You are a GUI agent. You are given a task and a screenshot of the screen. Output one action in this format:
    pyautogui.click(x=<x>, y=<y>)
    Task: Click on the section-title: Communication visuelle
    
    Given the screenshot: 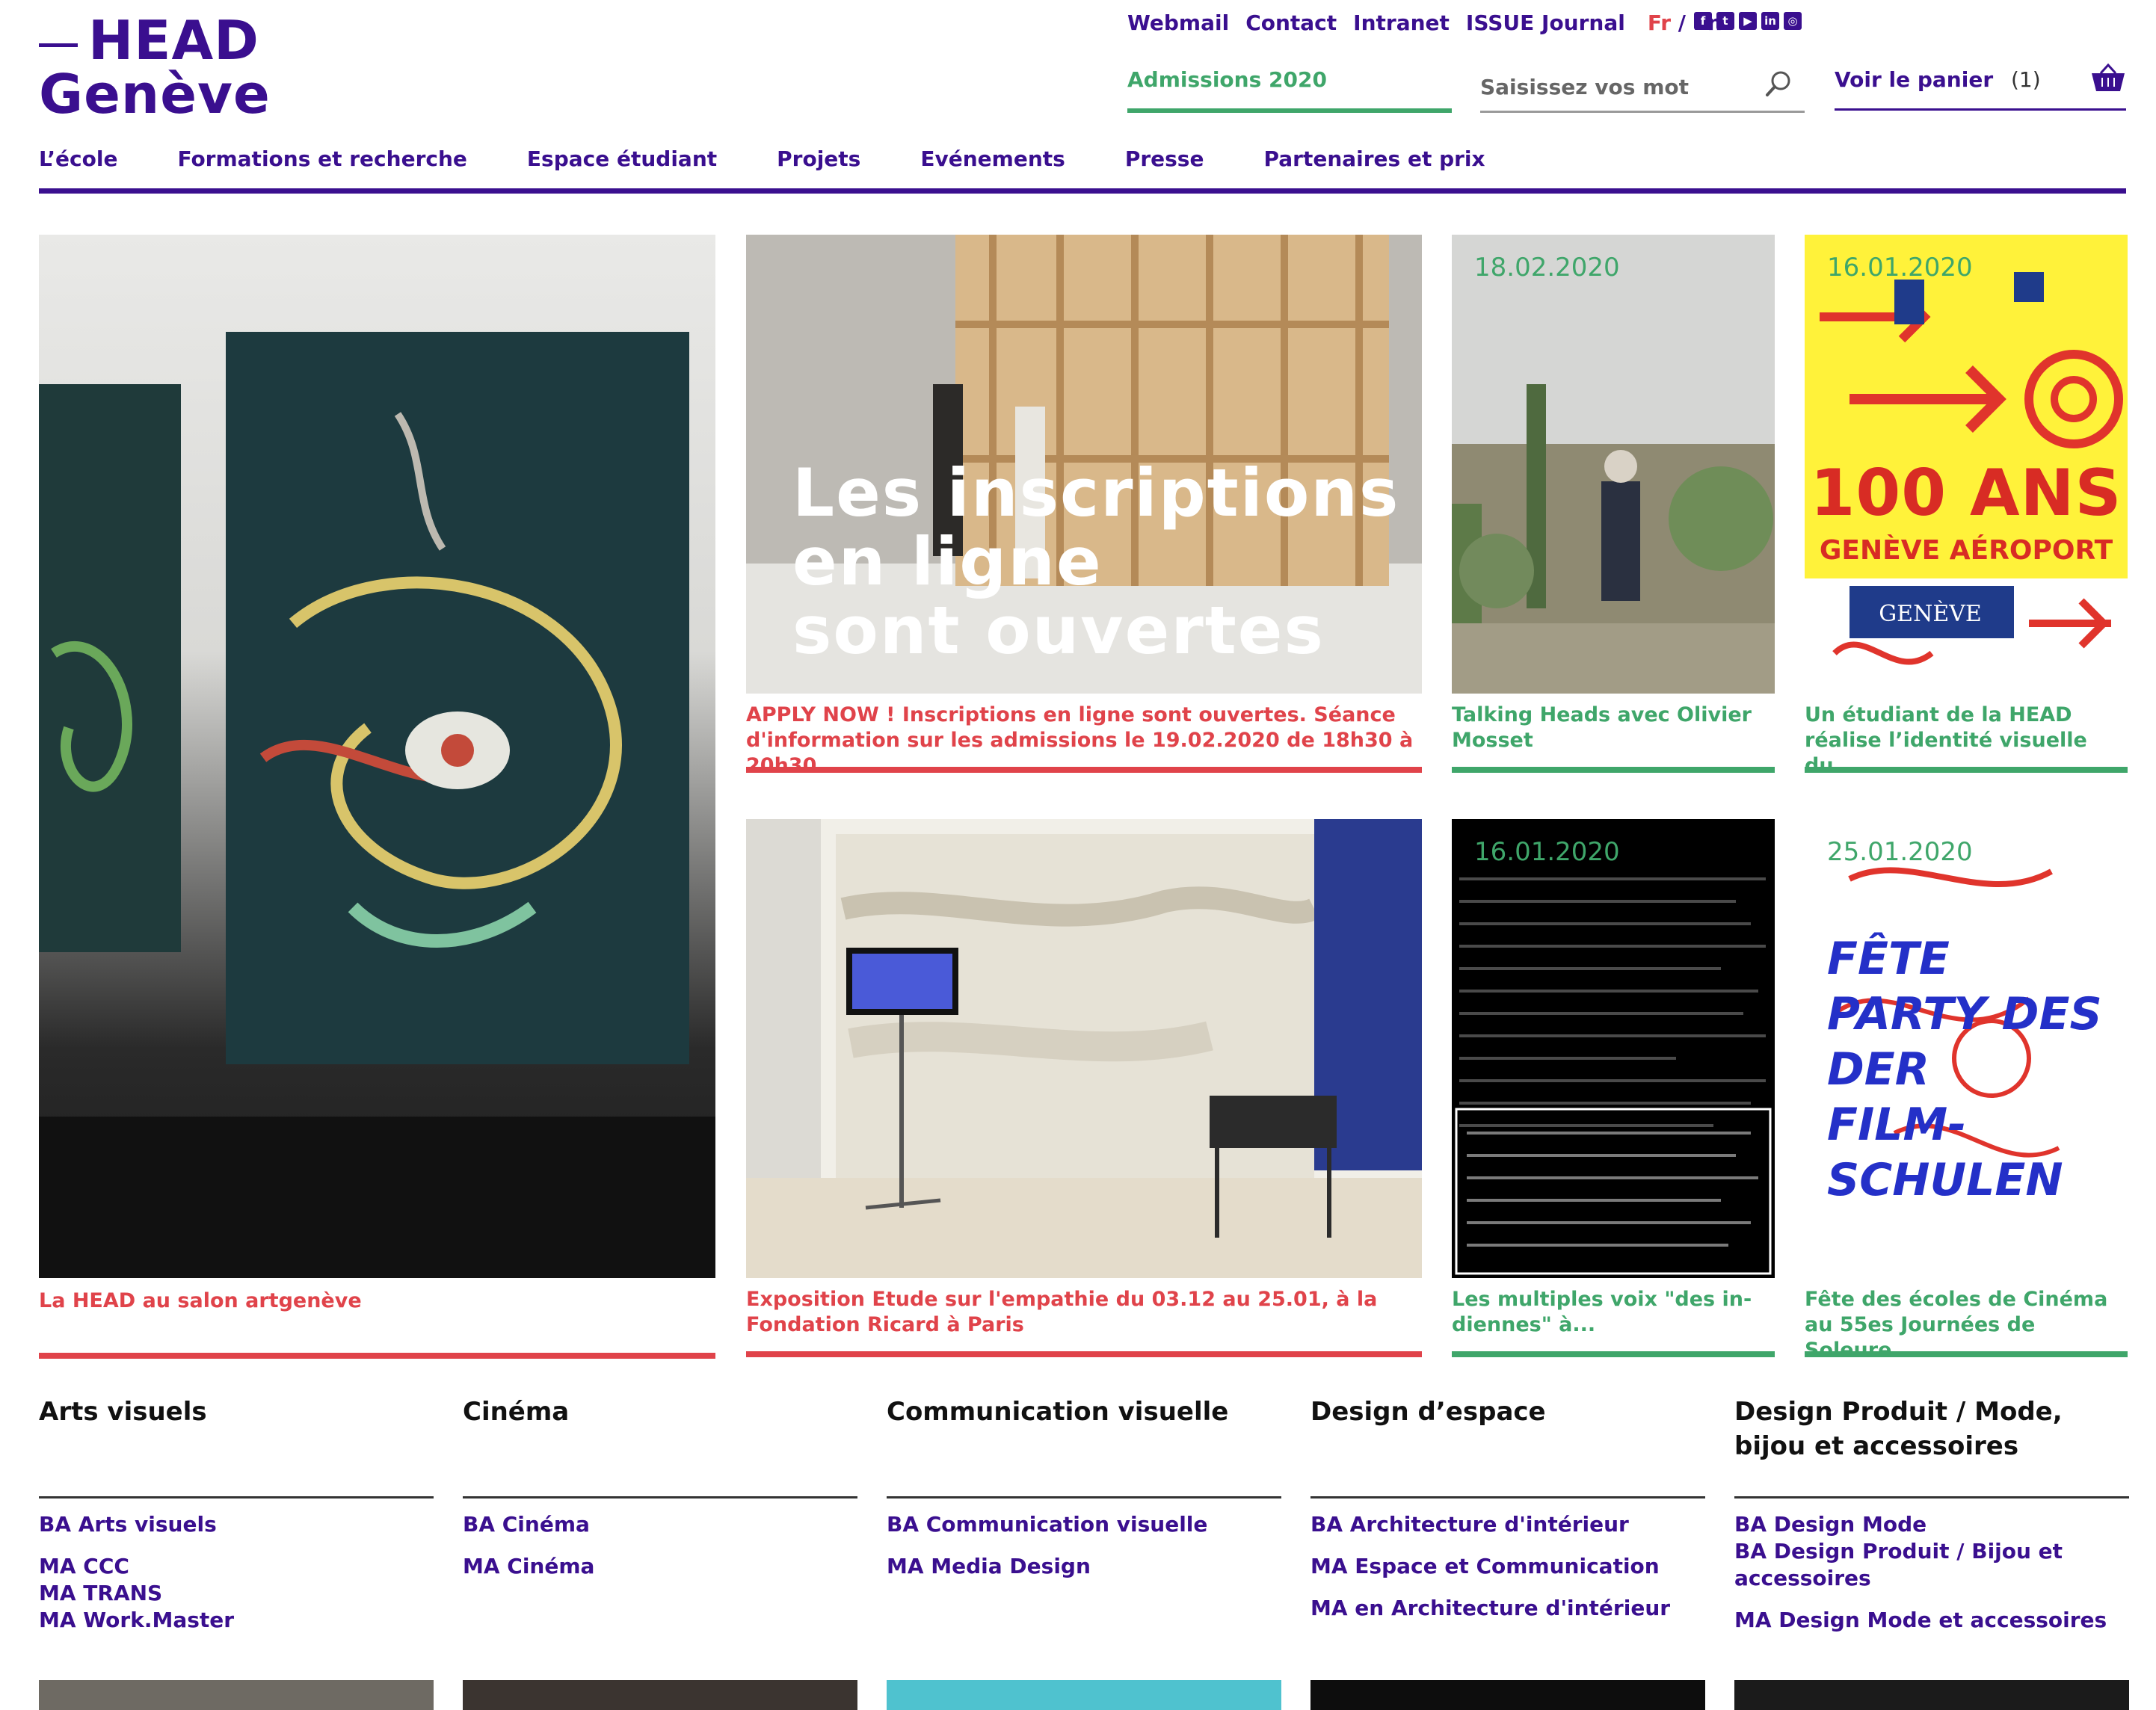 What is the action you would take?
    pyautogui.click(x=1084, y=1443)
    